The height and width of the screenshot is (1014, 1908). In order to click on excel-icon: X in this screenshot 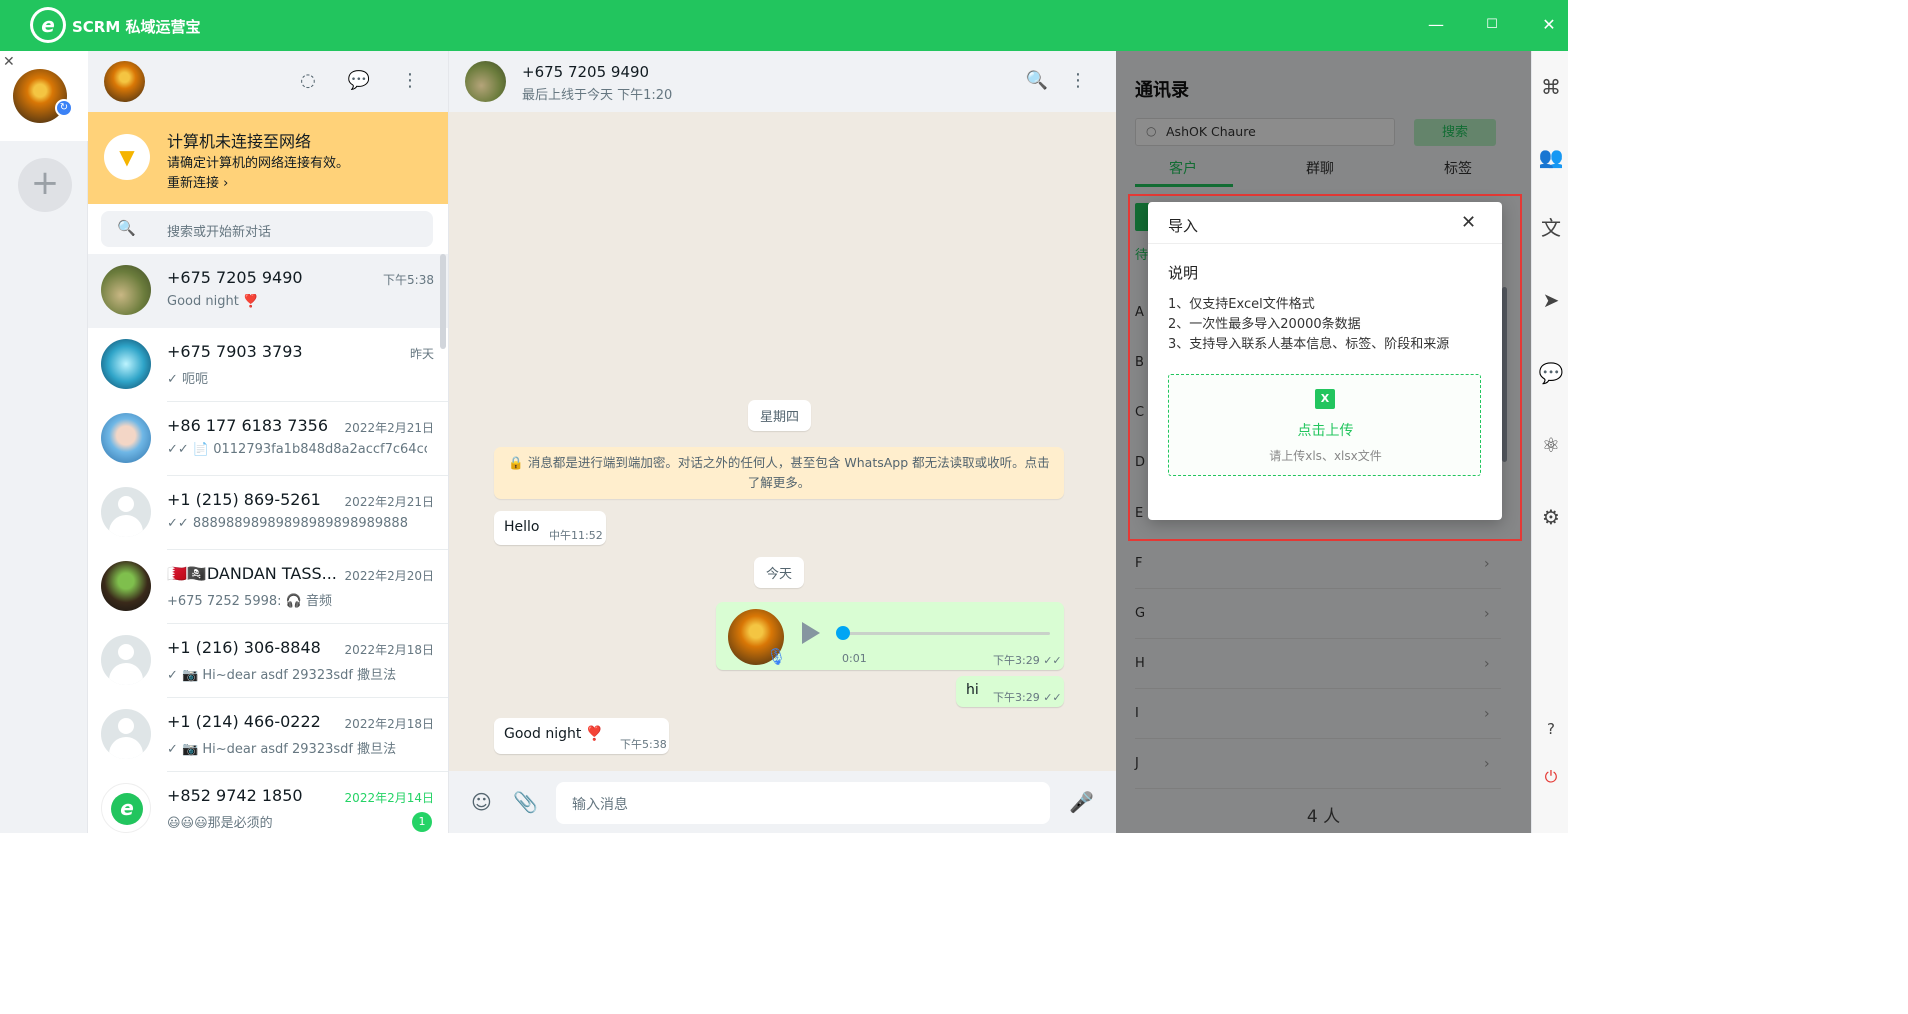, I will do `click(1325, 399)`.